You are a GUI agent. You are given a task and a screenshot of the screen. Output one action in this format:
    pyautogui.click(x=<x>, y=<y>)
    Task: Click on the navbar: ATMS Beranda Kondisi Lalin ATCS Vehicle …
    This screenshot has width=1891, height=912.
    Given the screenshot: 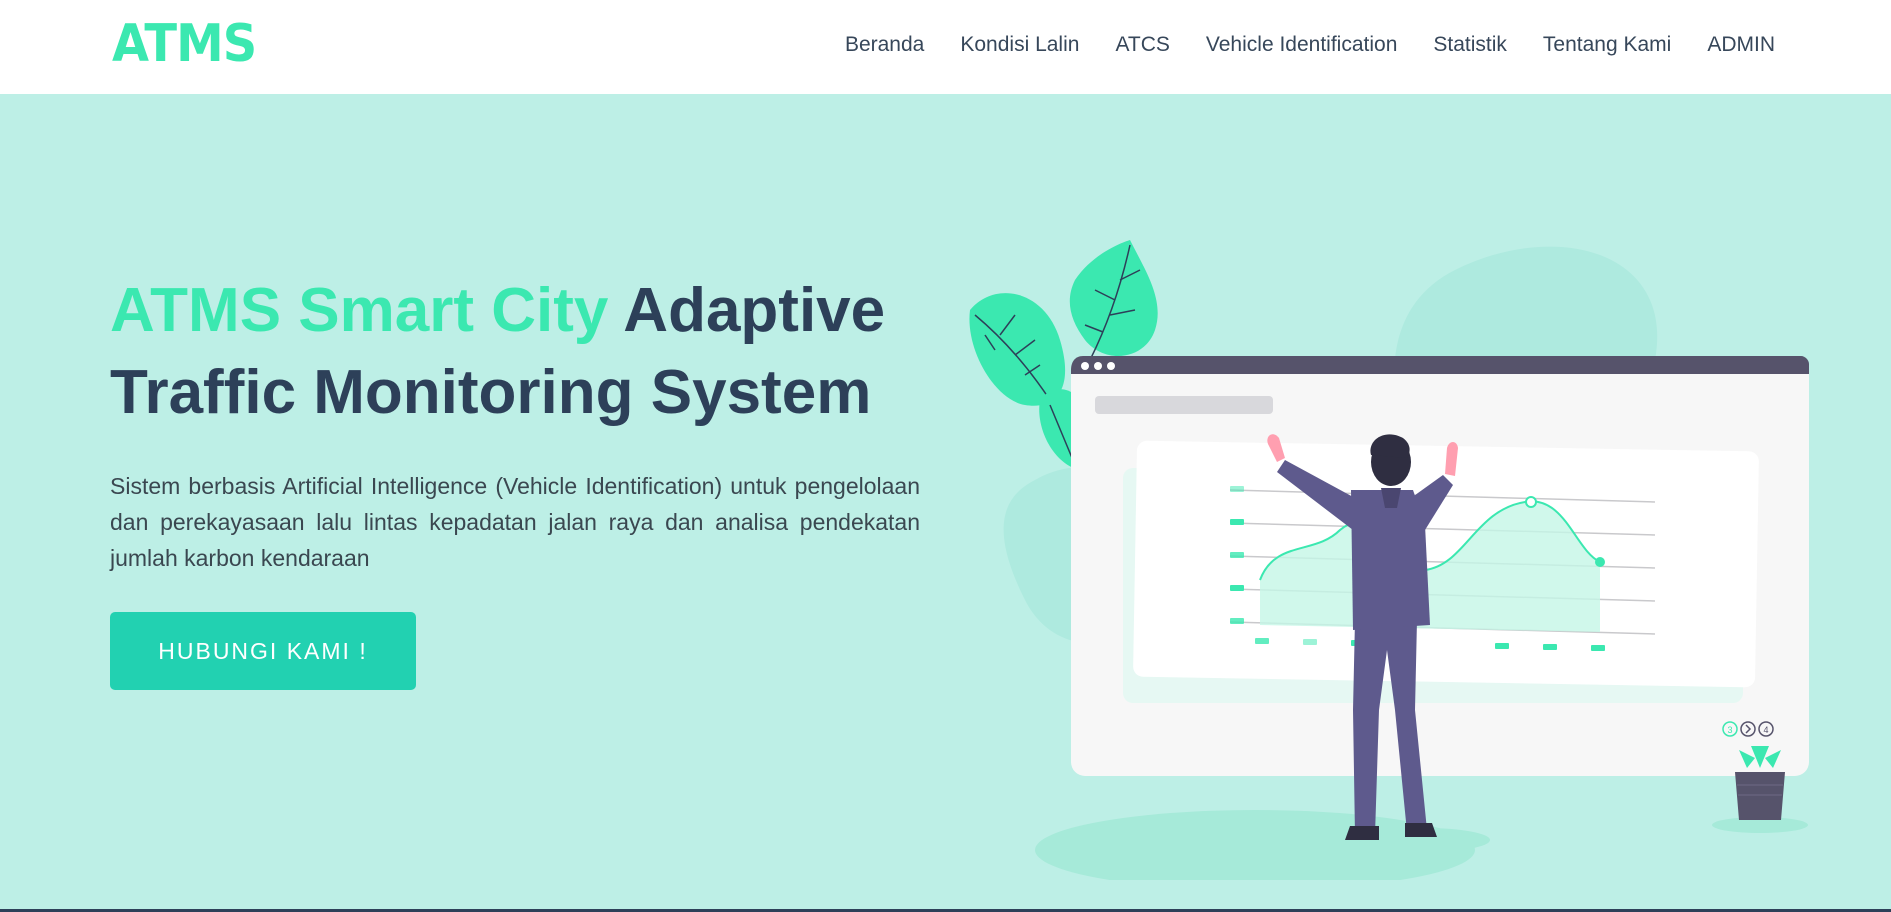 What is the action you would take?
    pyautogui.click(x=945, y=47)
    